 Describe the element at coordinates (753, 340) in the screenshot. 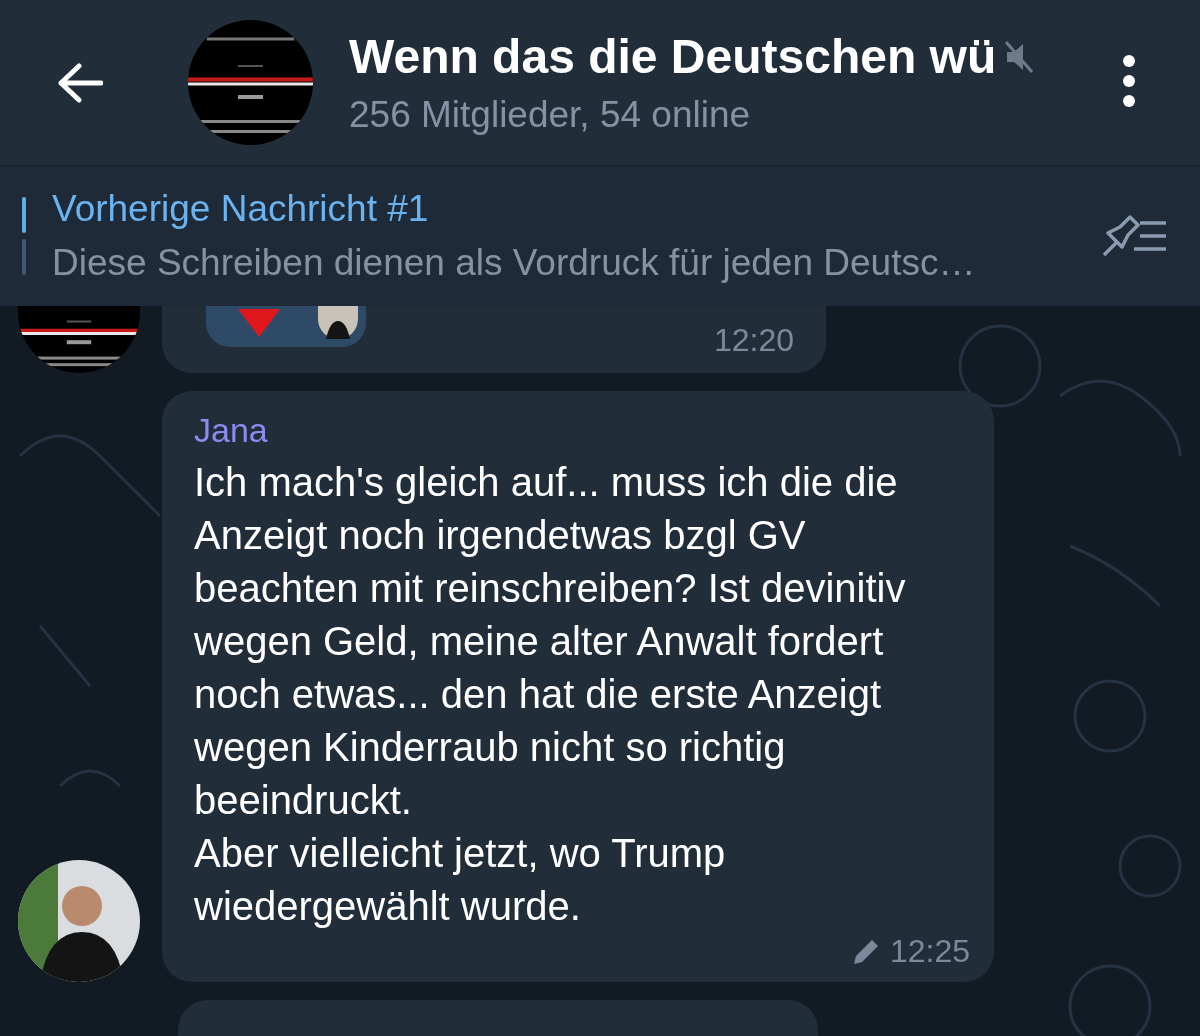

I see `message-time: 12:20` at that location.